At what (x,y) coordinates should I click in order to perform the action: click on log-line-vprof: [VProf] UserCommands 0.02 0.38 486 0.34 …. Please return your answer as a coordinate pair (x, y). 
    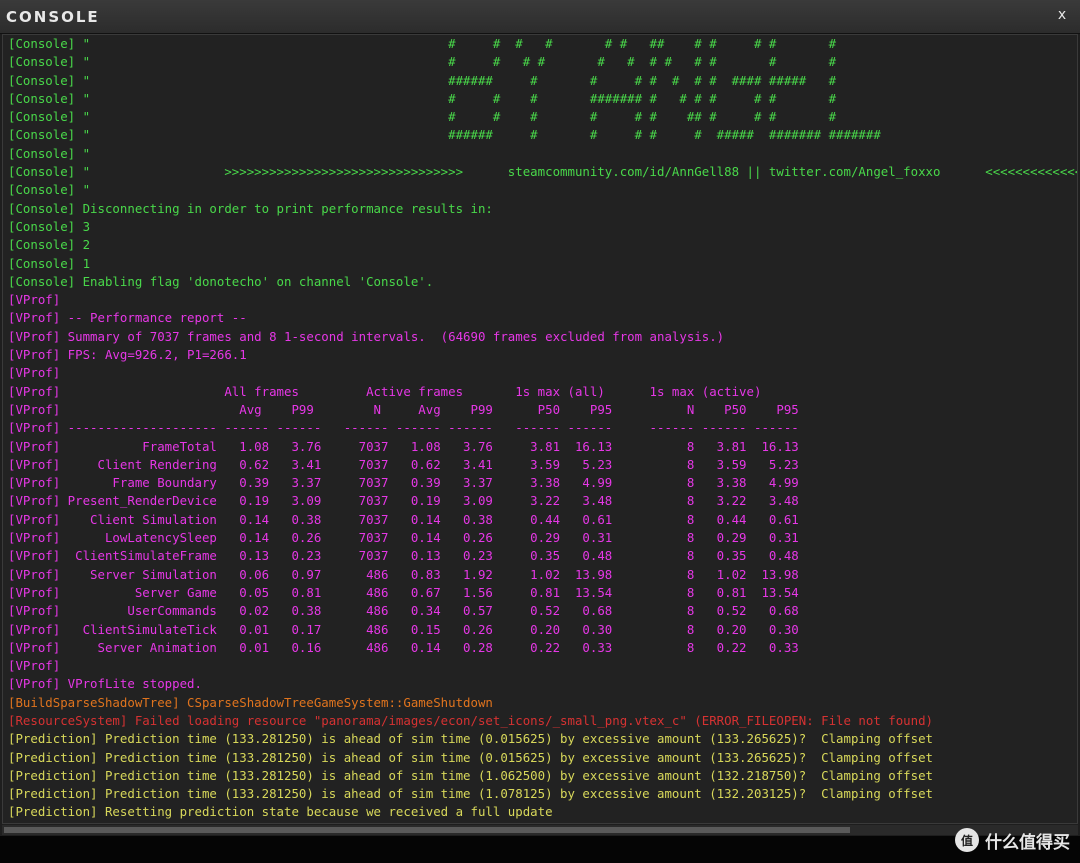
    Looking at the image, I should click on (403, 611).